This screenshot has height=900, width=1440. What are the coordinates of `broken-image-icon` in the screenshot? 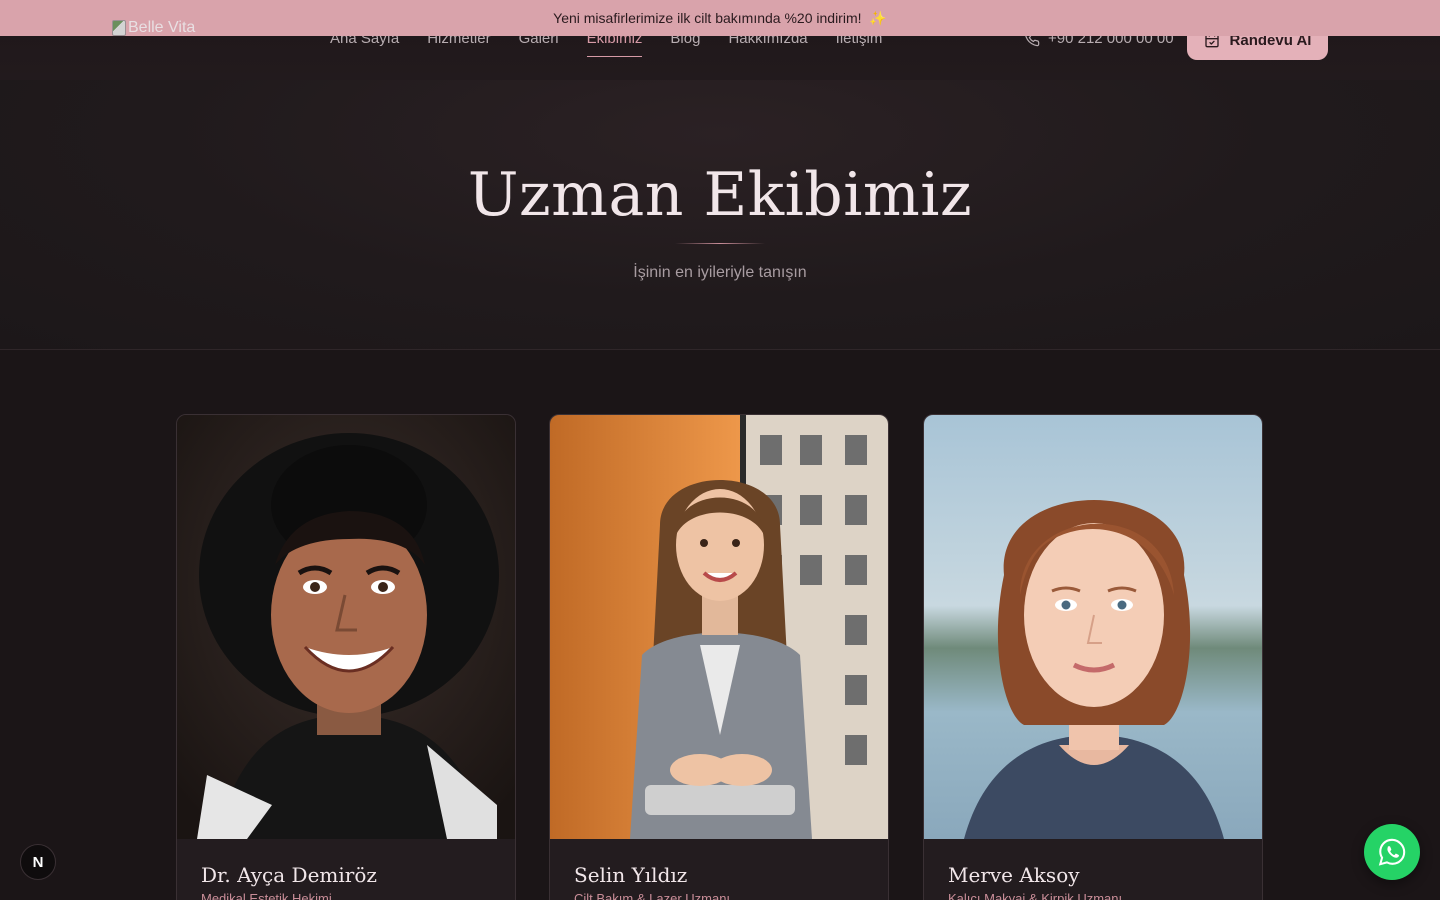 It's located at (119, 28).